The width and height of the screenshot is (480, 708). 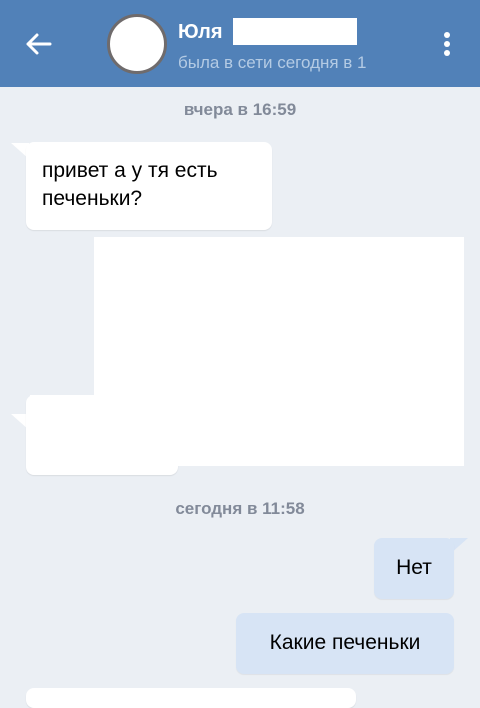 I want to click on date-separator: сегодня в 11:58, so click(x=240, y=508).